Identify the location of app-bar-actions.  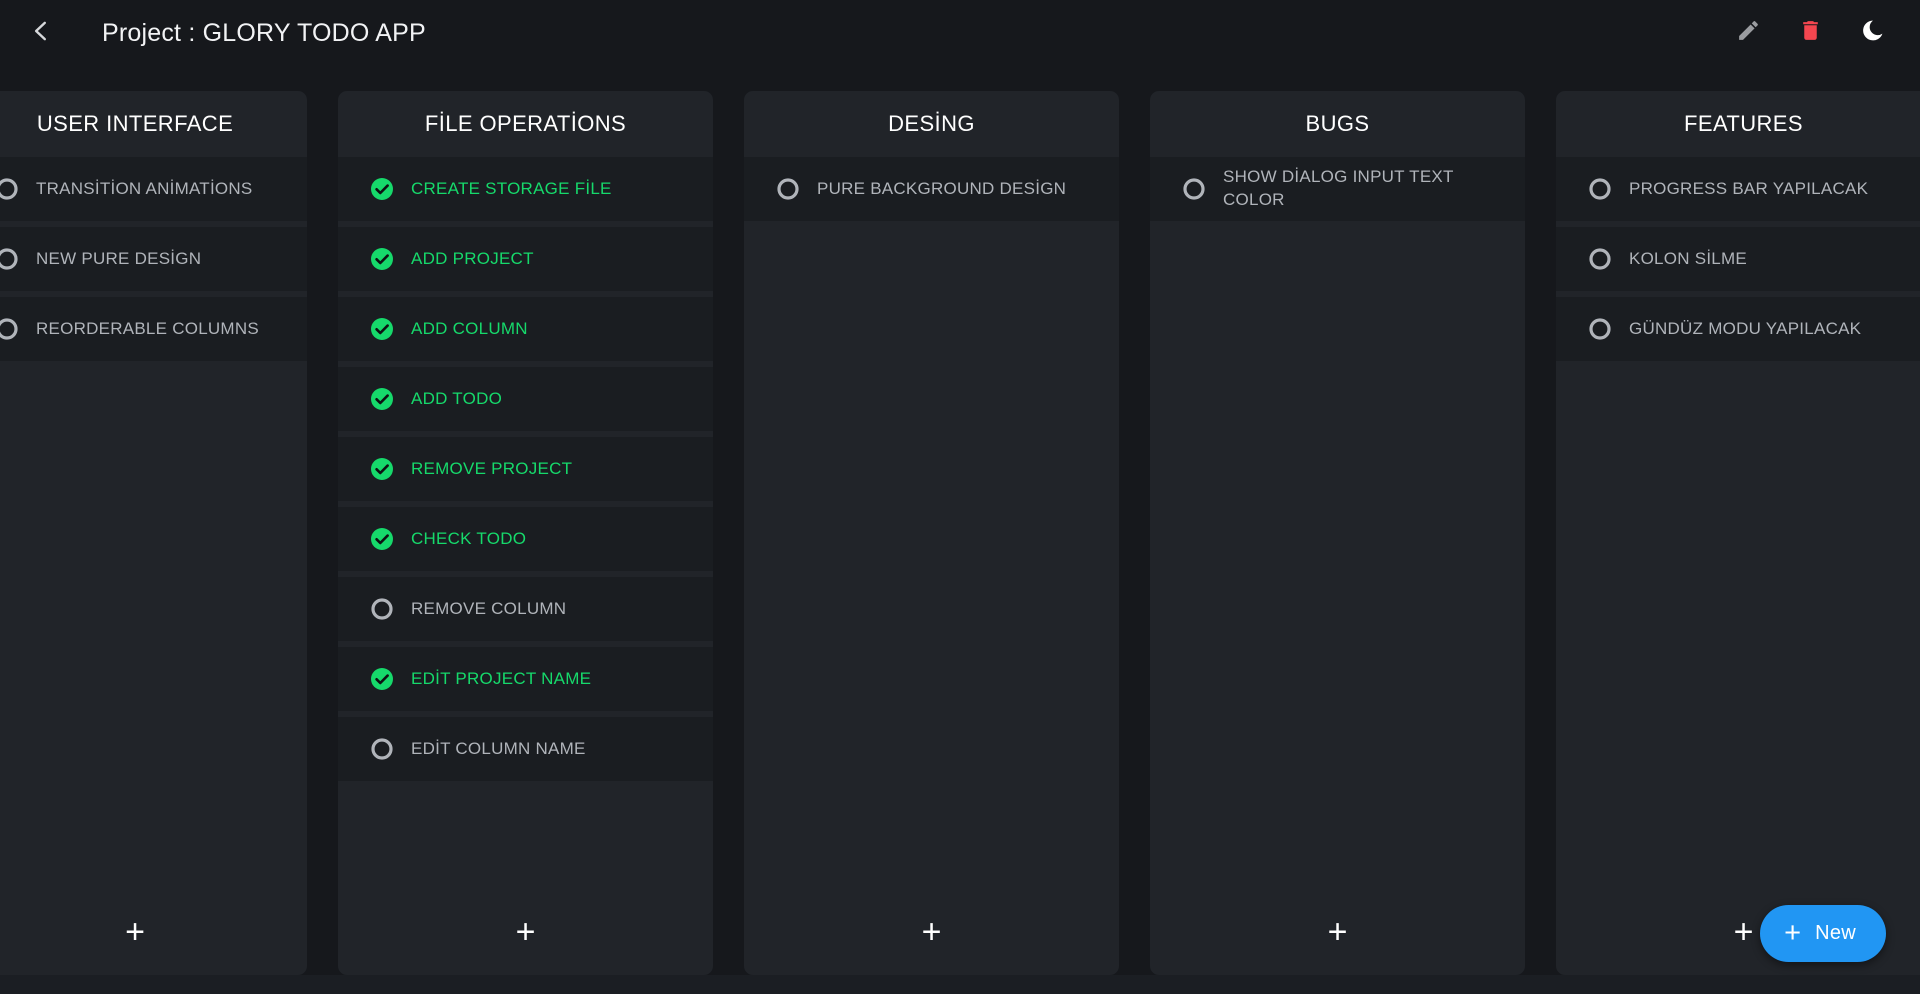
(1825, 33).